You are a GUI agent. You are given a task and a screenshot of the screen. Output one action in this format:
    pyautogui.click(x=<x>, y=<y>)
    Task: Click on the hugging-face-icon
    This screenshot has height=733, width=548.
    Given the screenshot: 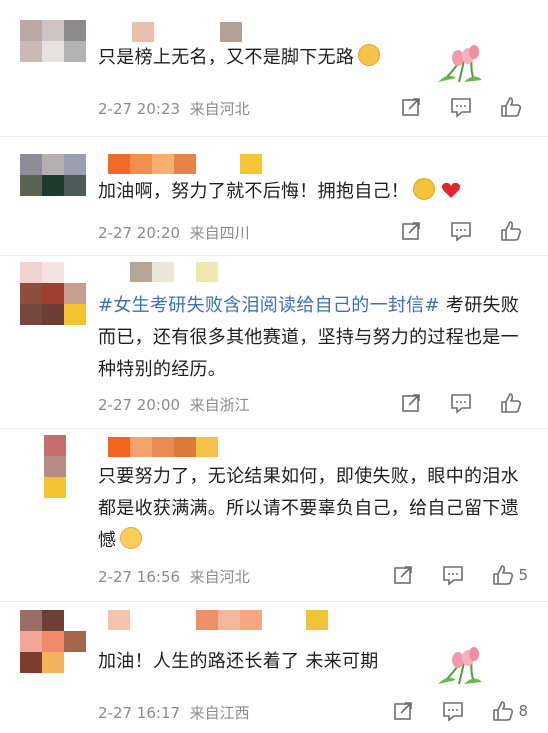 What is the action you would take?
    pyautogui.click(x=424, y=189)
    